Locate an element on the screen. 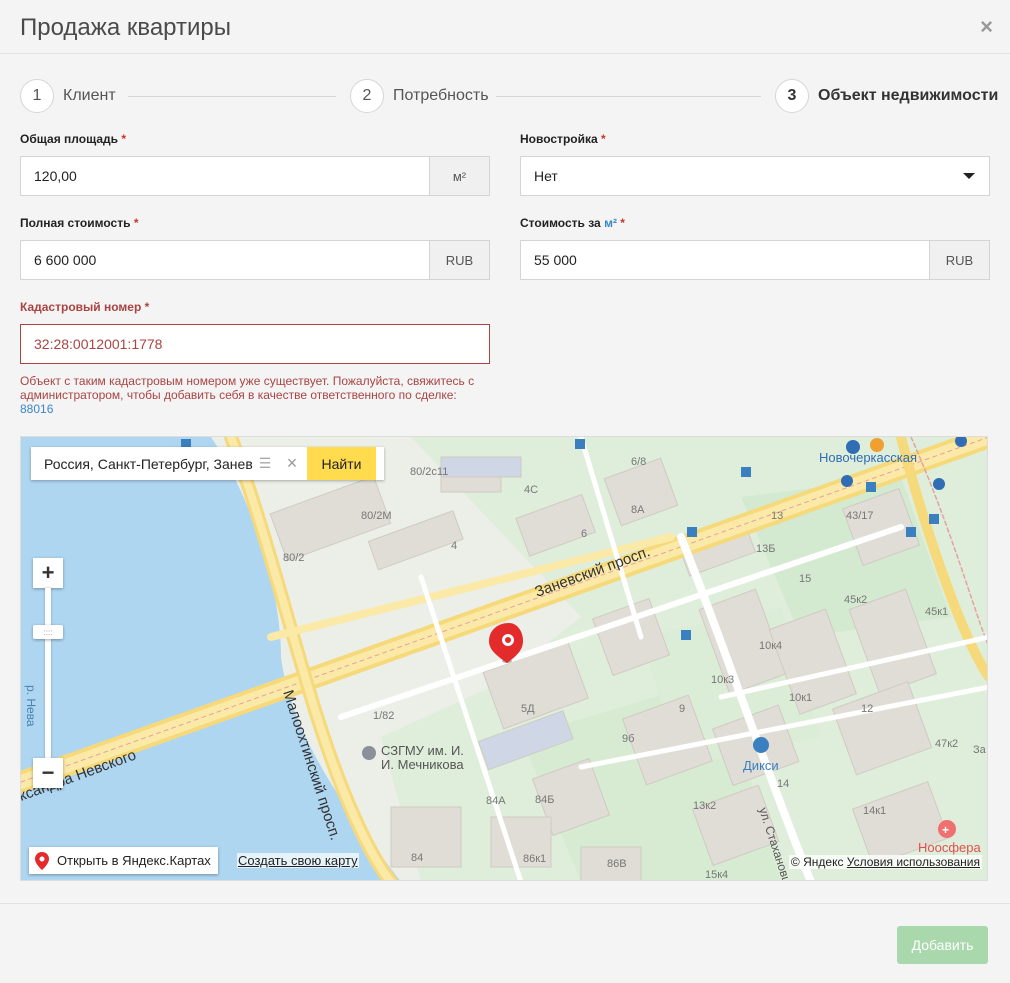 This screenshot has height=983, width=1010. house-number: 13Б is located at coordinates (765, 549).